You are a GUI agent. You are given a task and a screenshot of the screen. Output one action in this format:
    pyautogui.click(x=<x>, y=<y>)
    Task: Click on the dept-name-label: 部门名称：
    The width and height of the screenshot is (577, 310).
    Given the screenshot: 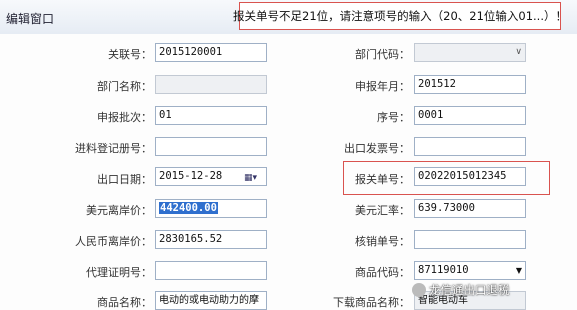 What is the action you would take?
    pyautogui.click(x=124, y=86)
    